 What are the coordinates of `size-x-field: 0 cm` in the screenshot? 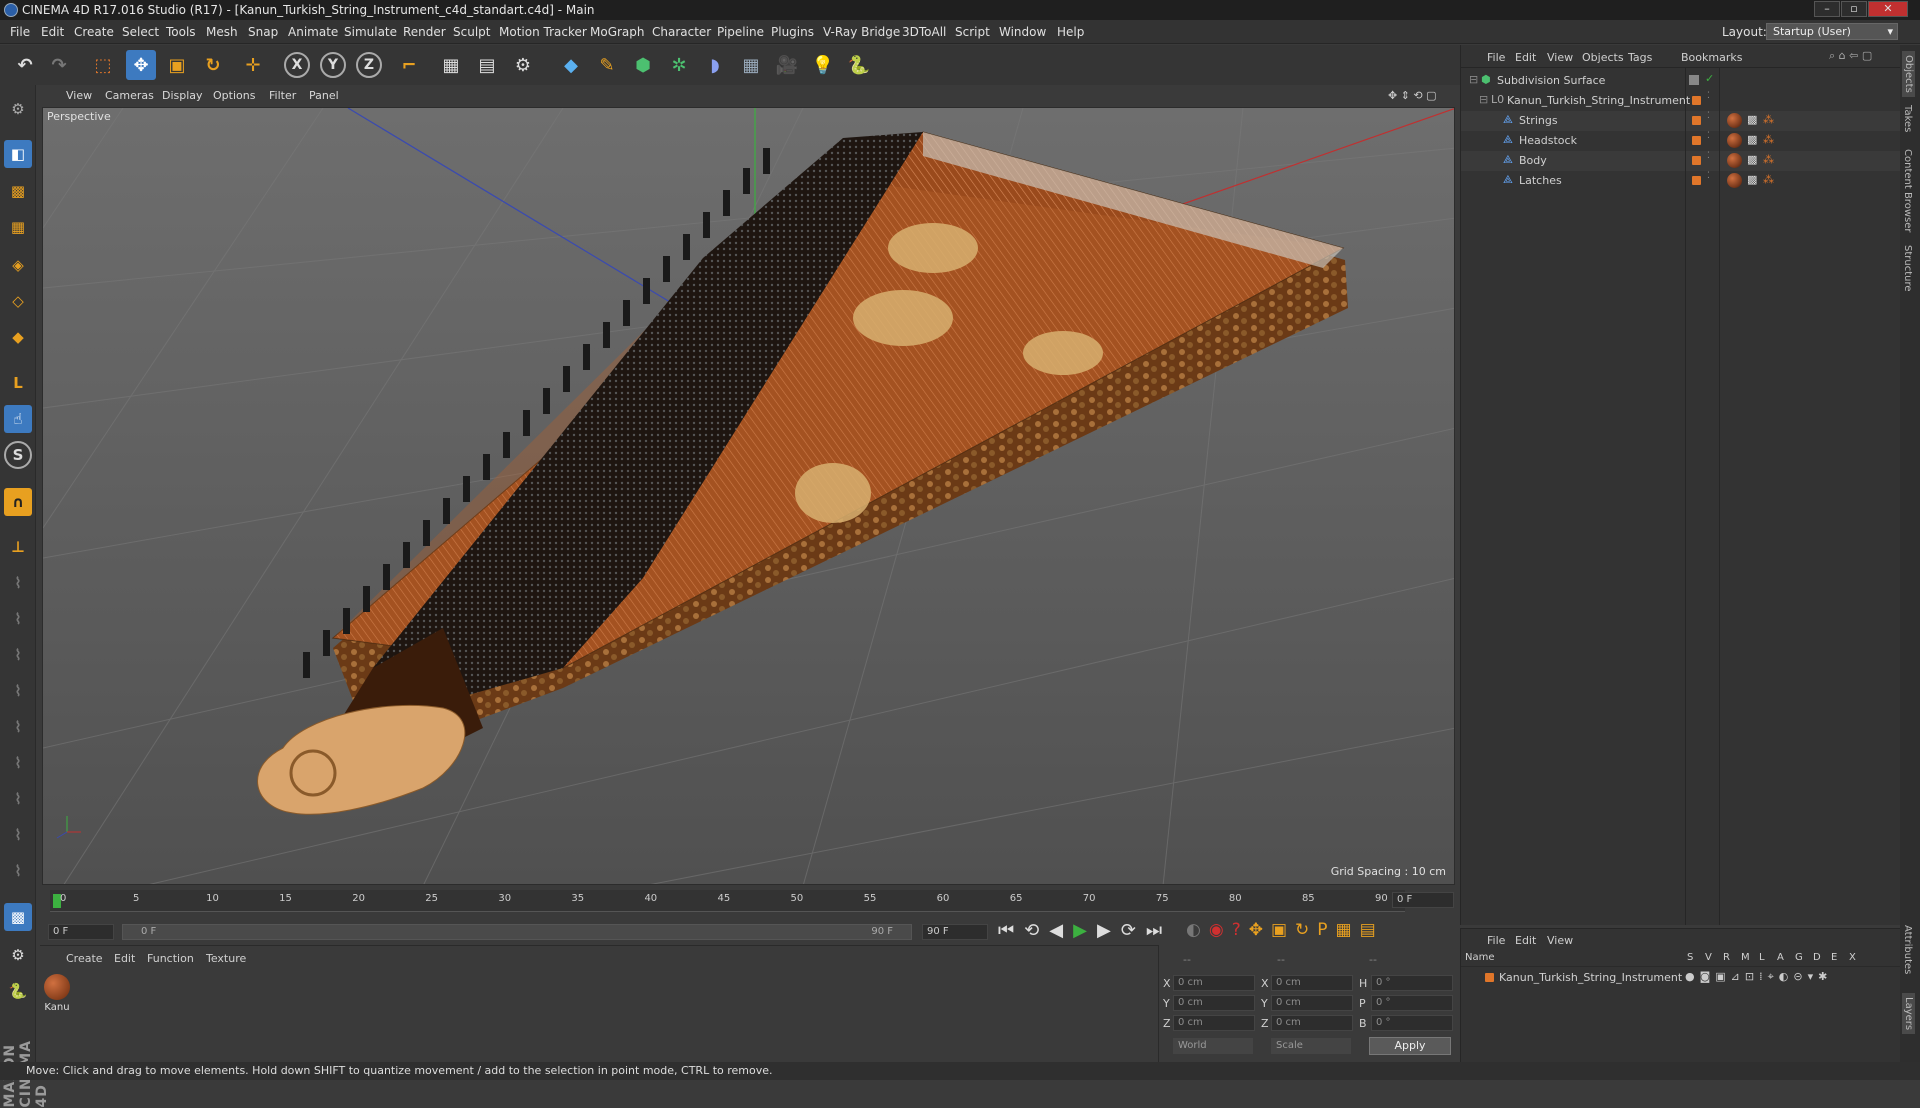 It's located at (1312, 983).